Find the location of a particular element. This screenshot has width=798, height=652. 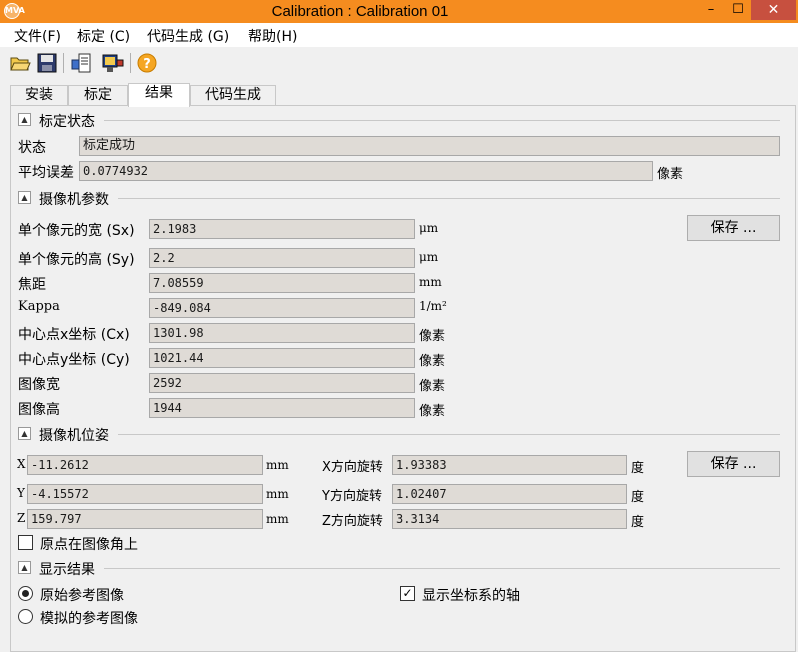

param-field-cx: 1301.98 is located at coordinates (282, 333).